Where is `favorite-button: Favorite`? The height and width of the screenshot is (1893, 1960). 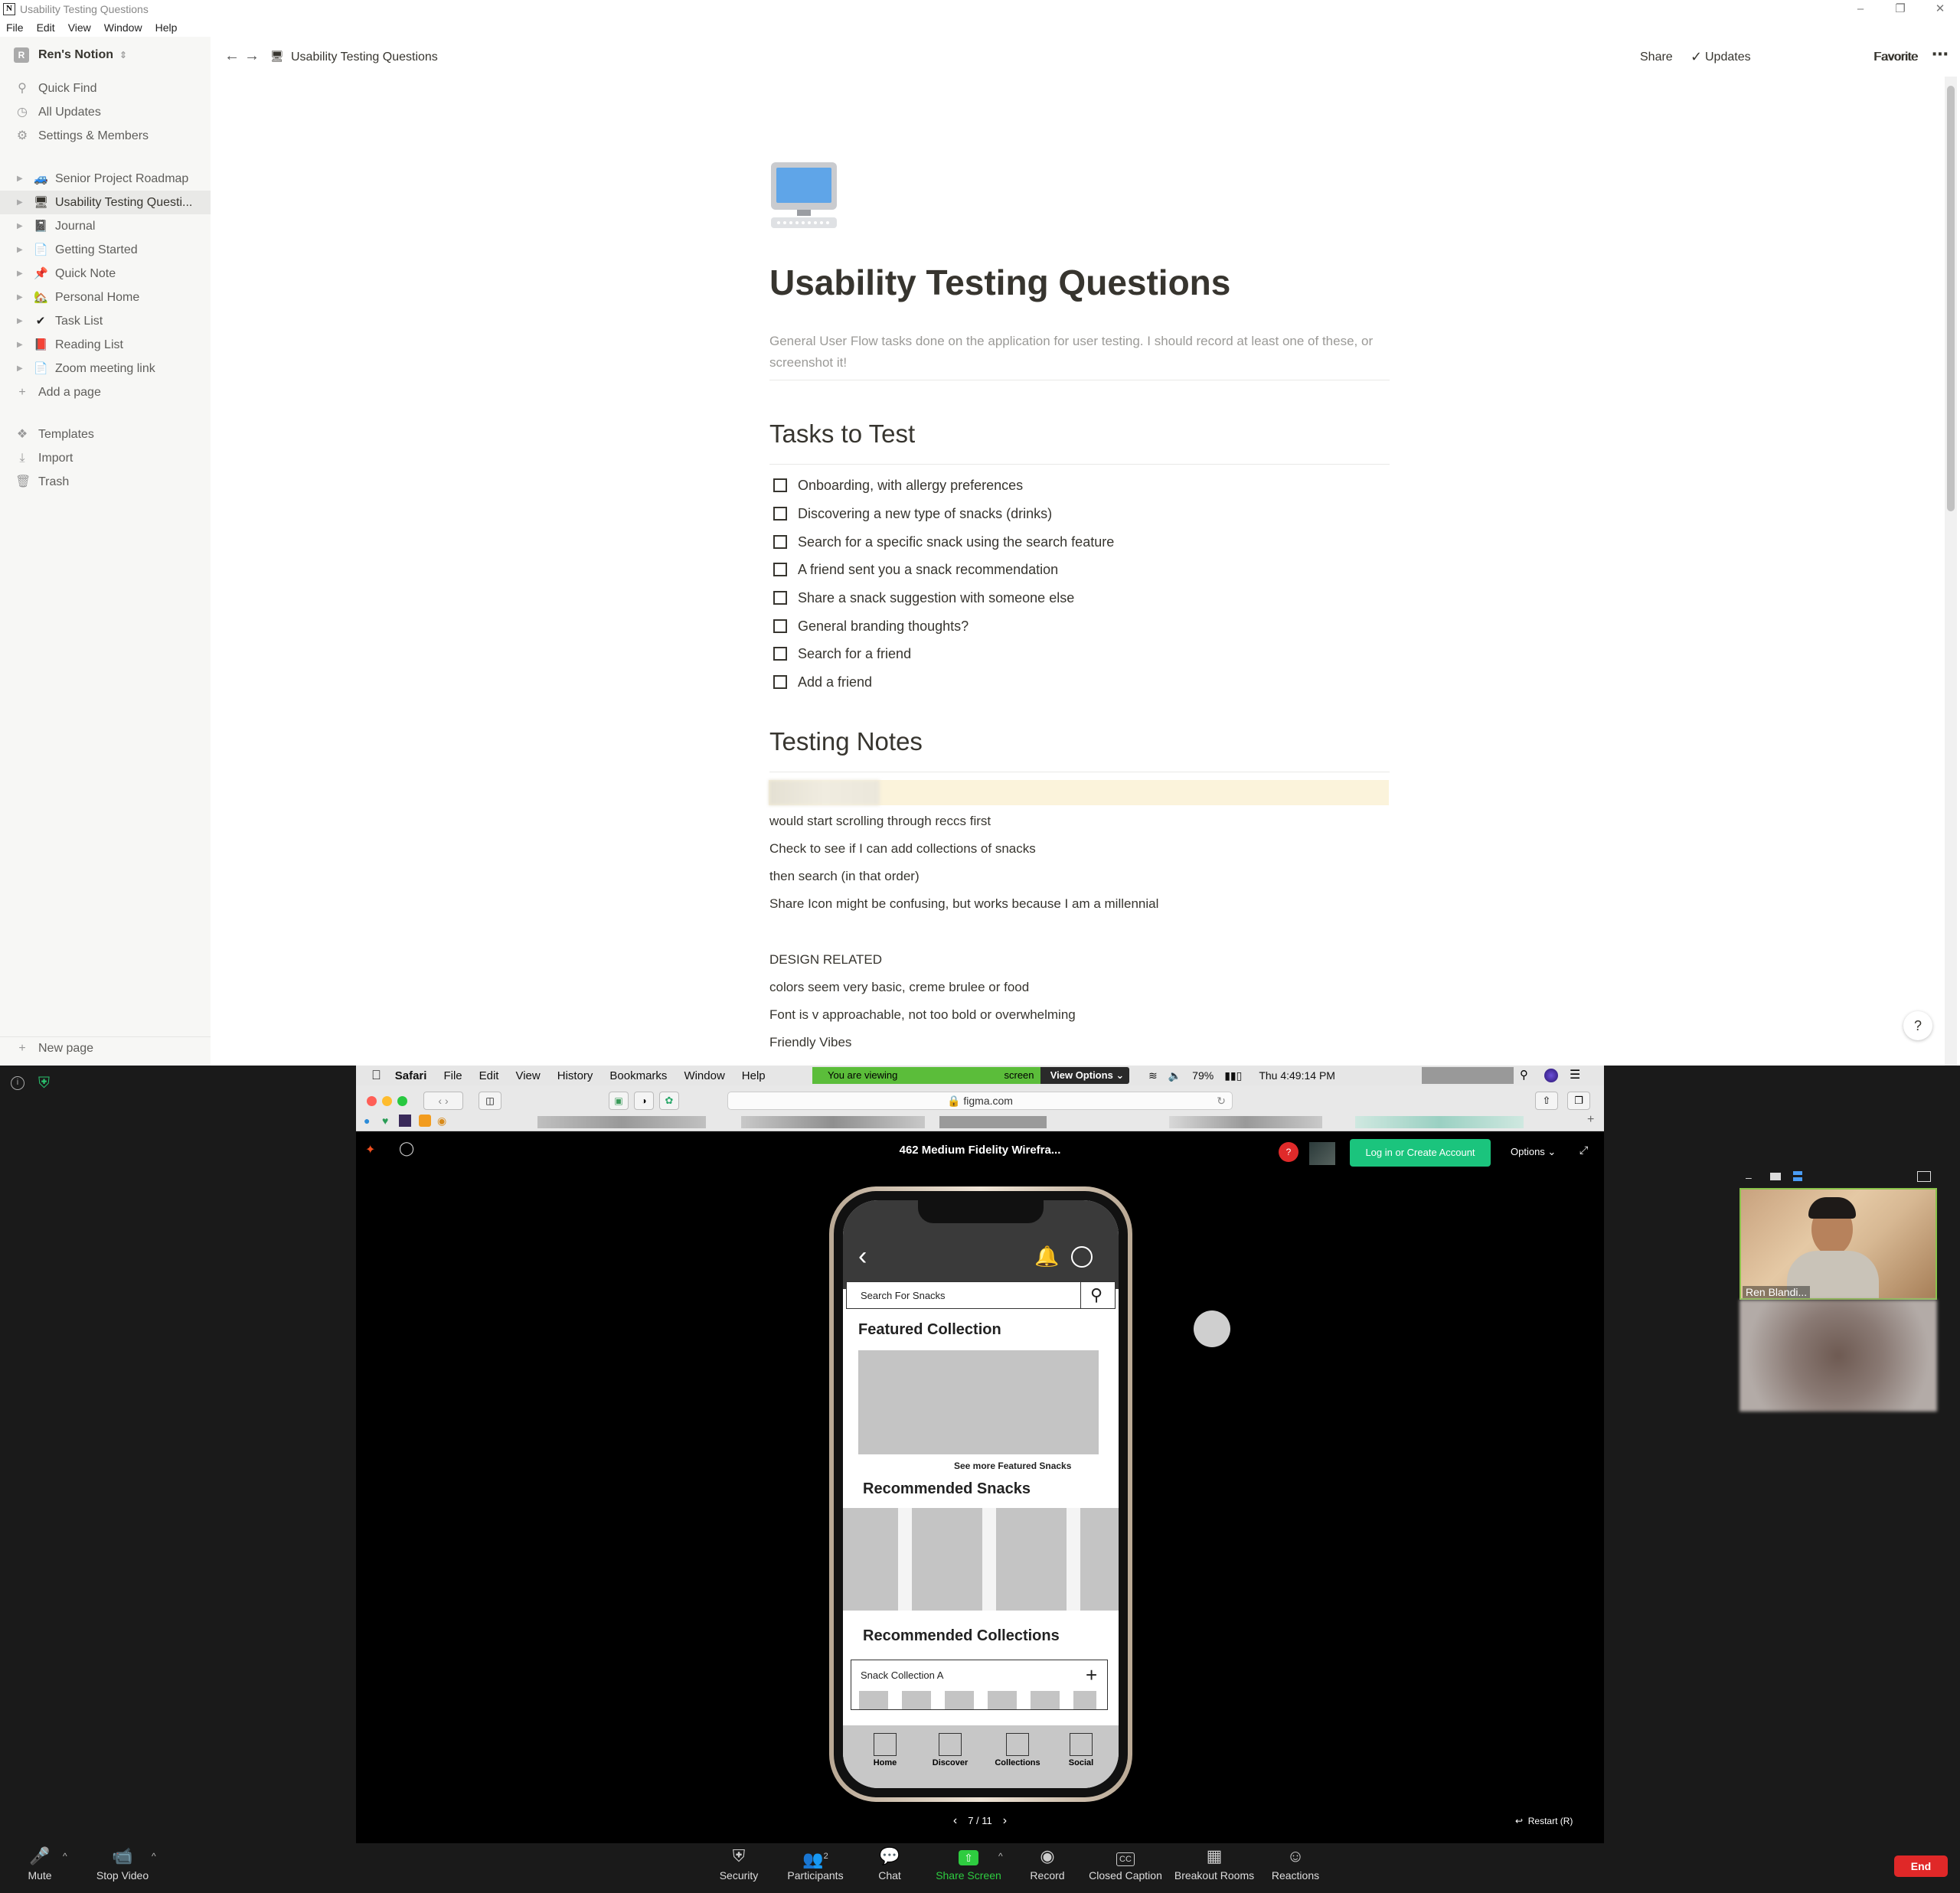
favorite-button: Favorite is located at coordinates (1895, 58).